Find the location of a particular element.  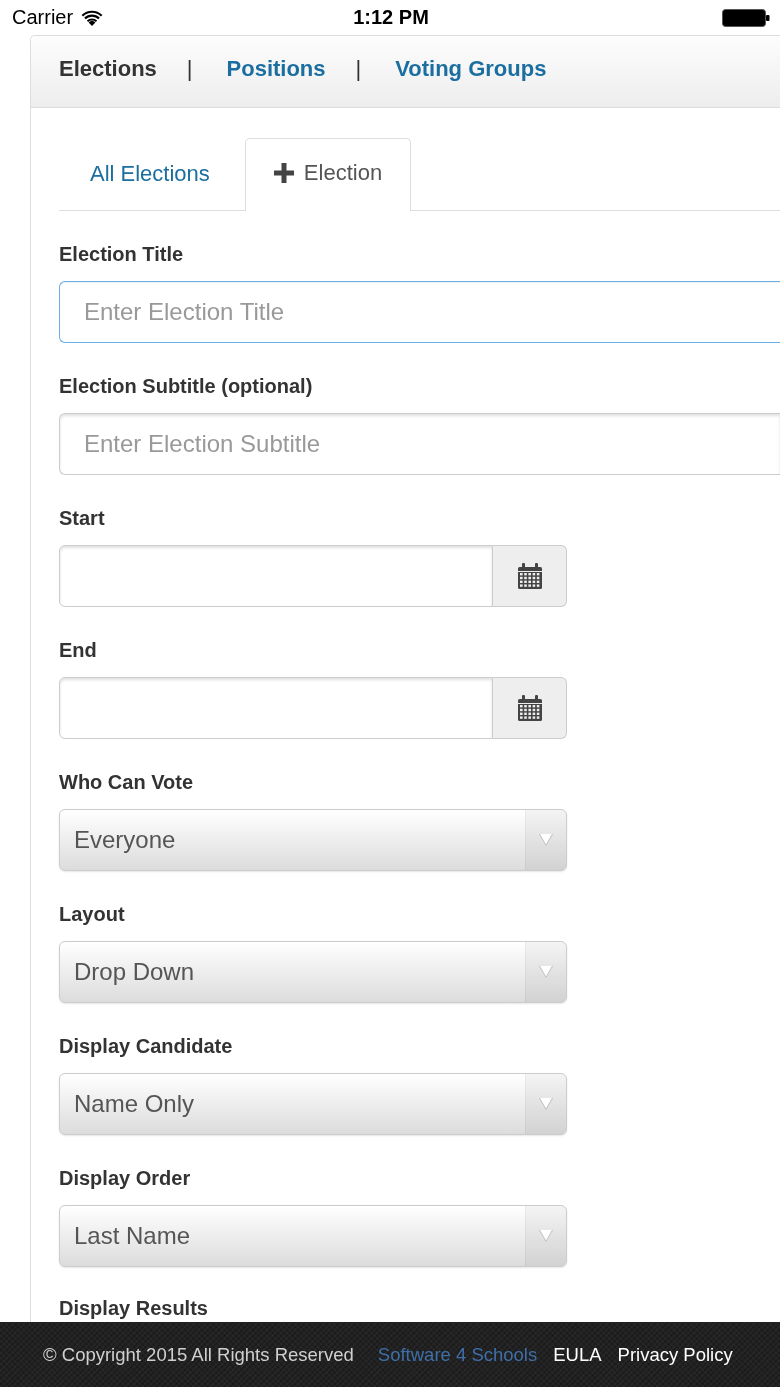

wifi-icon is located at coordinates (92, 17).